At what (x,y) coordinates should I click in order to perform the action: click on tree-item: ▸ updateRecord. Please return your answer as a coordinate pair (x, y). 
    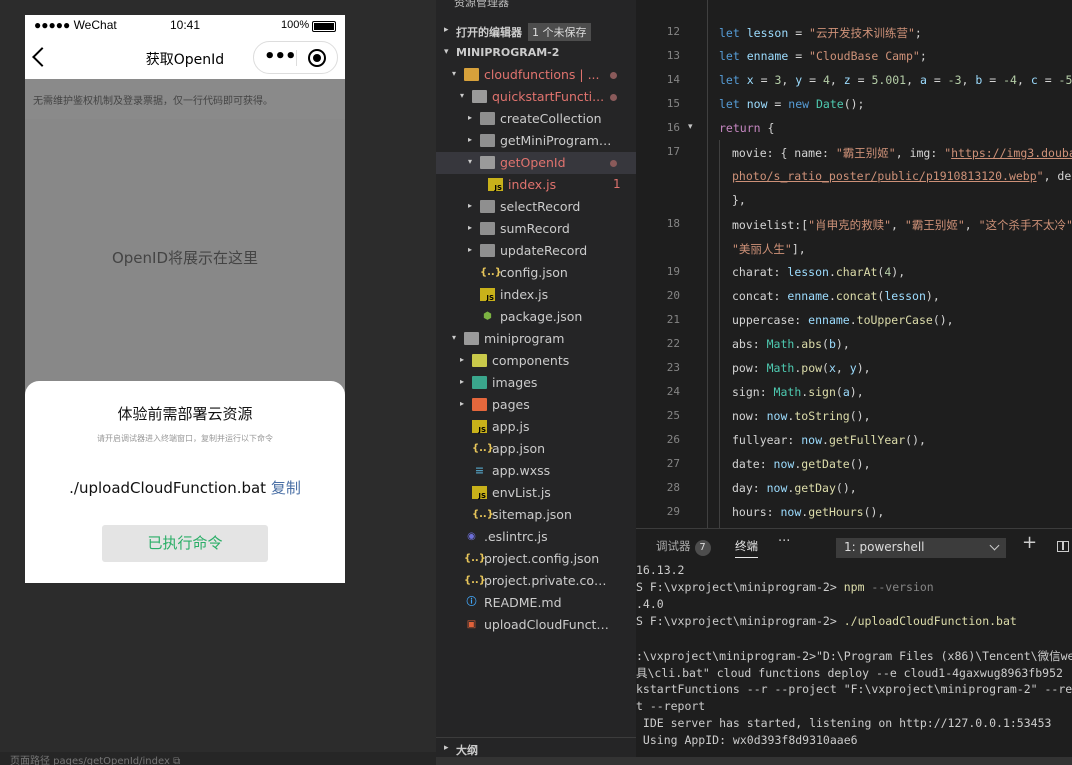
    Looking at the image, I should click on (536, 251).